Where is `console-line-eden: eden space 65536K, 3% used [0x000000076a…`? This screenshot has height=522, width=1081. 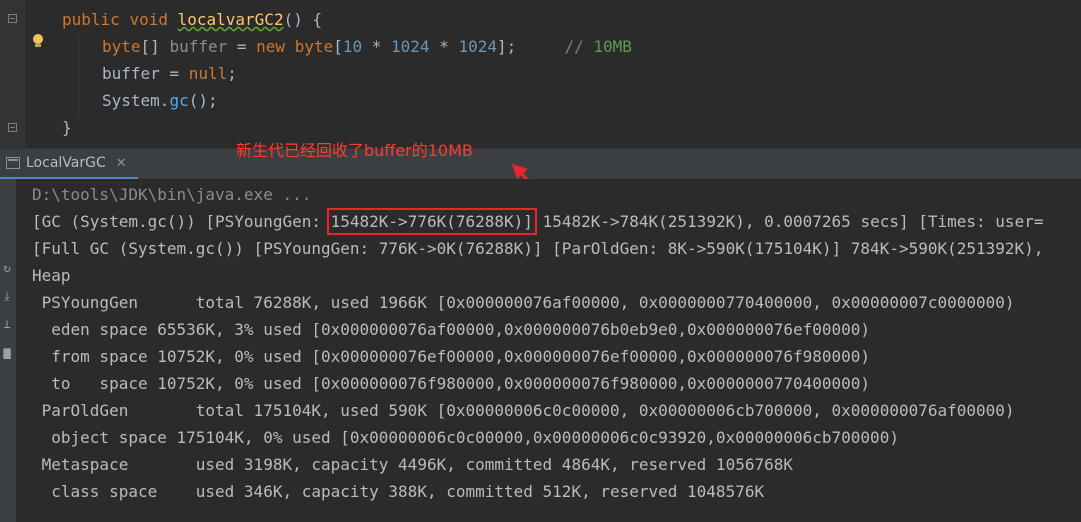 console-line-eden: eden space 65536K, 3% used [0x000000076a… is located at coordinates (451, 329).